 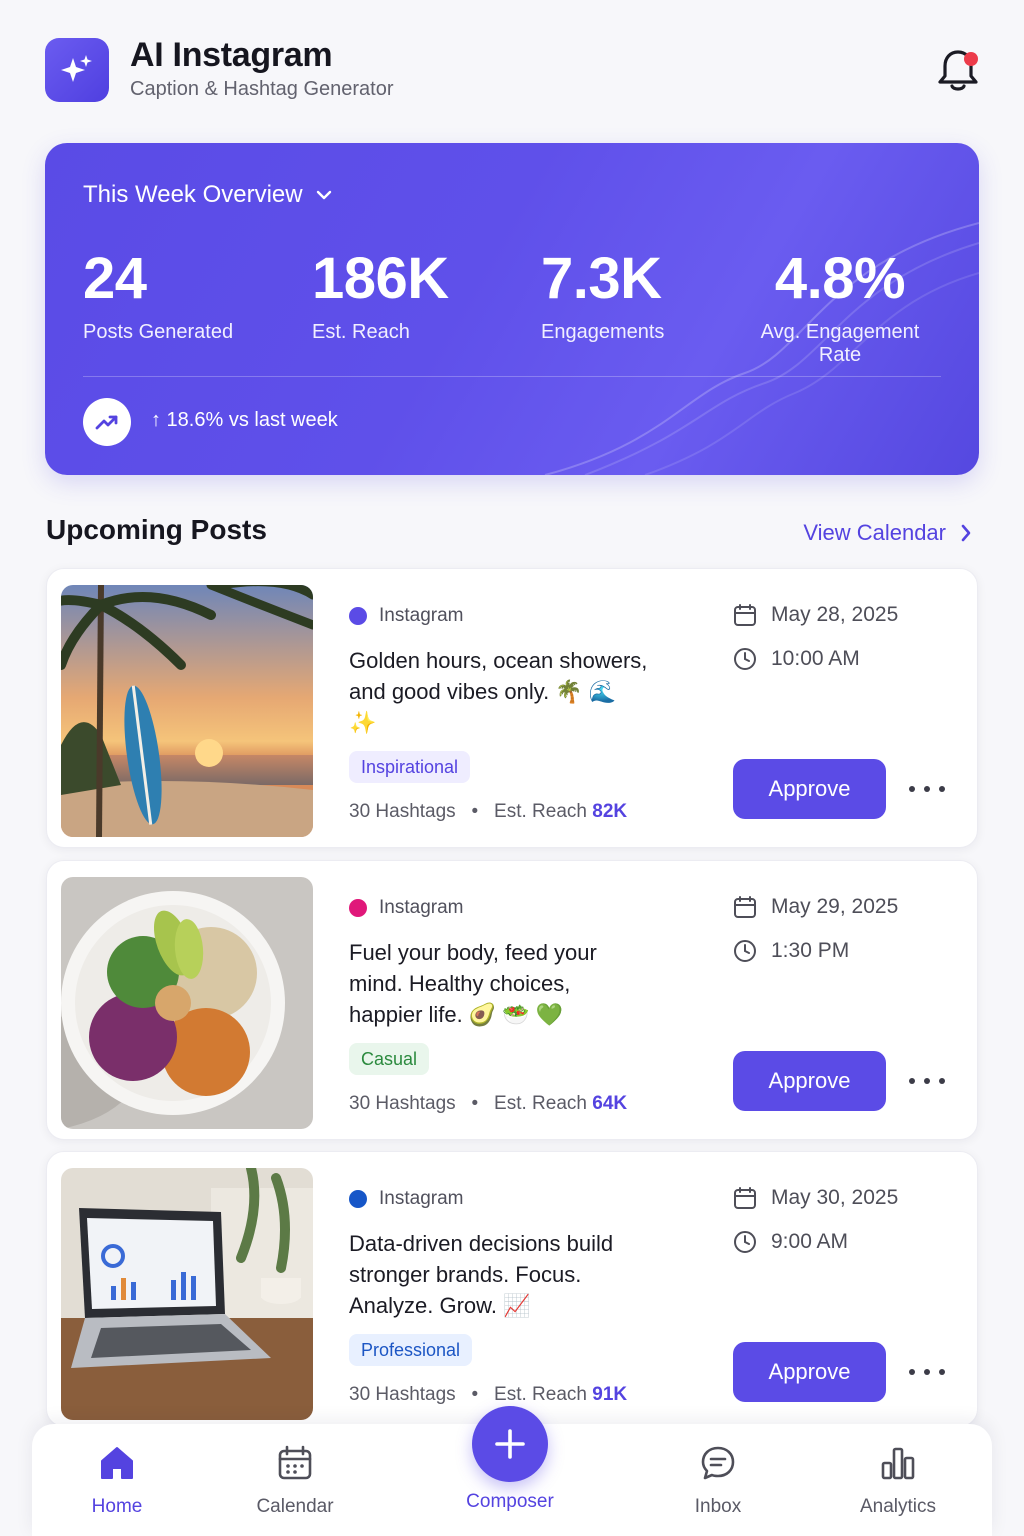 I want to click on app-logo, so click(x=77, y=70).